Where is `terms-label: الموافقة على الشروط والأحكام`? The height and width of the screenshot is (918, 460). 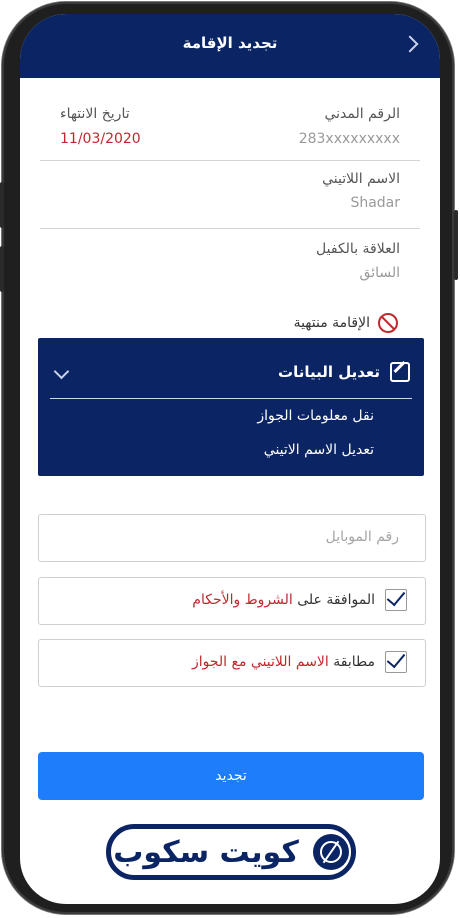 terms-label: الموافقة على الشروط والأحكام is located at coordinates (283, 600).